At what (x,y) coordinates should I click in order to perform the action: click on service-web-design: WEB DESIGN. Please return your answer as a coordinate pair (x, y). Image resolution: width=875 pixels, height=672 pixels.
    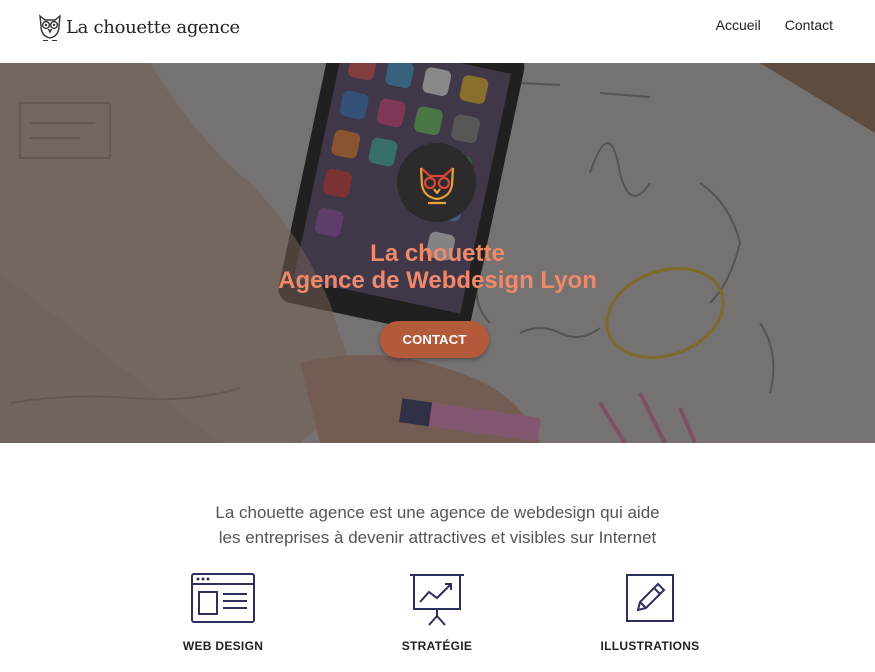
    Looking at the image, I should click on (223, 612).